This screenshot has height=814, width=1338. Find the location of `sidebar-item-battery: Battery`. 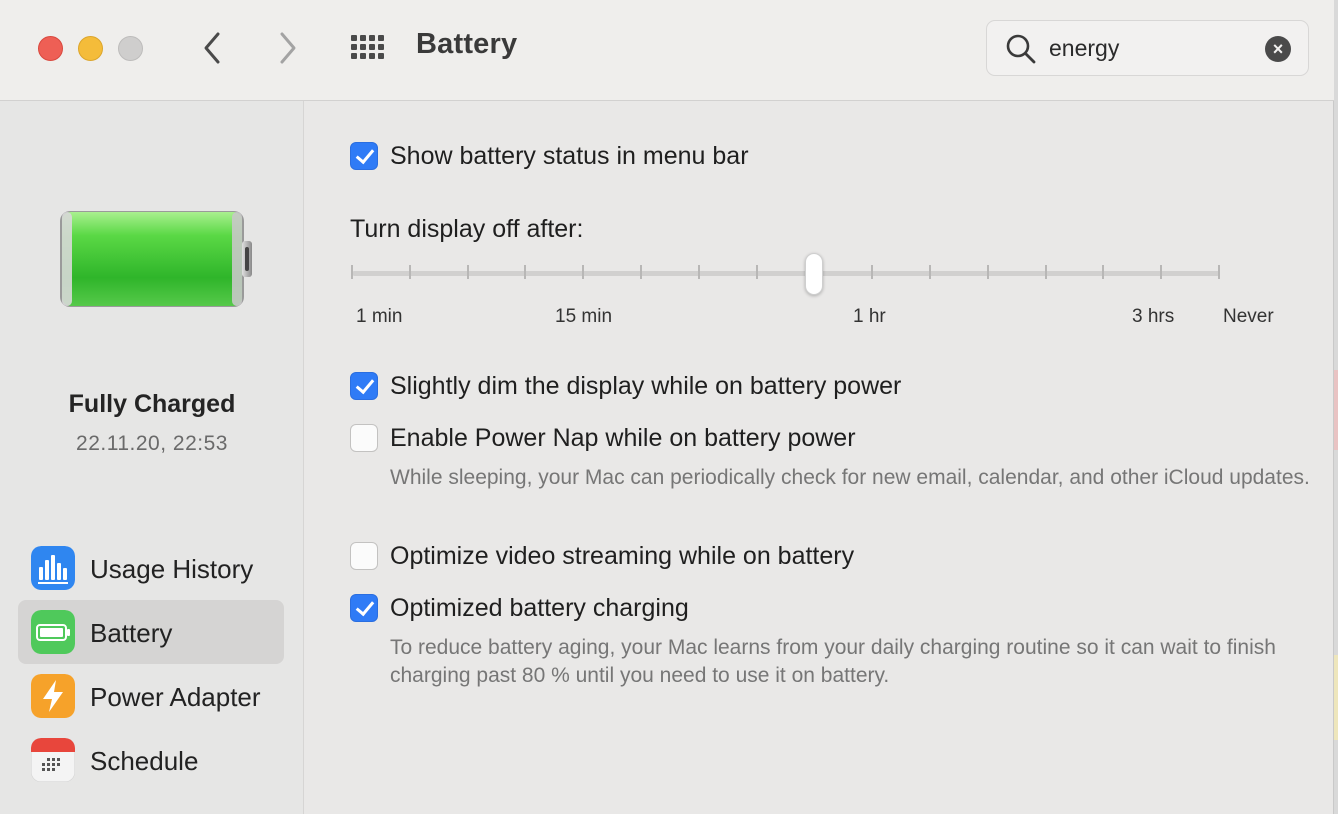

sidebar-item-battery: Battery is located at coordinates (151, 632).